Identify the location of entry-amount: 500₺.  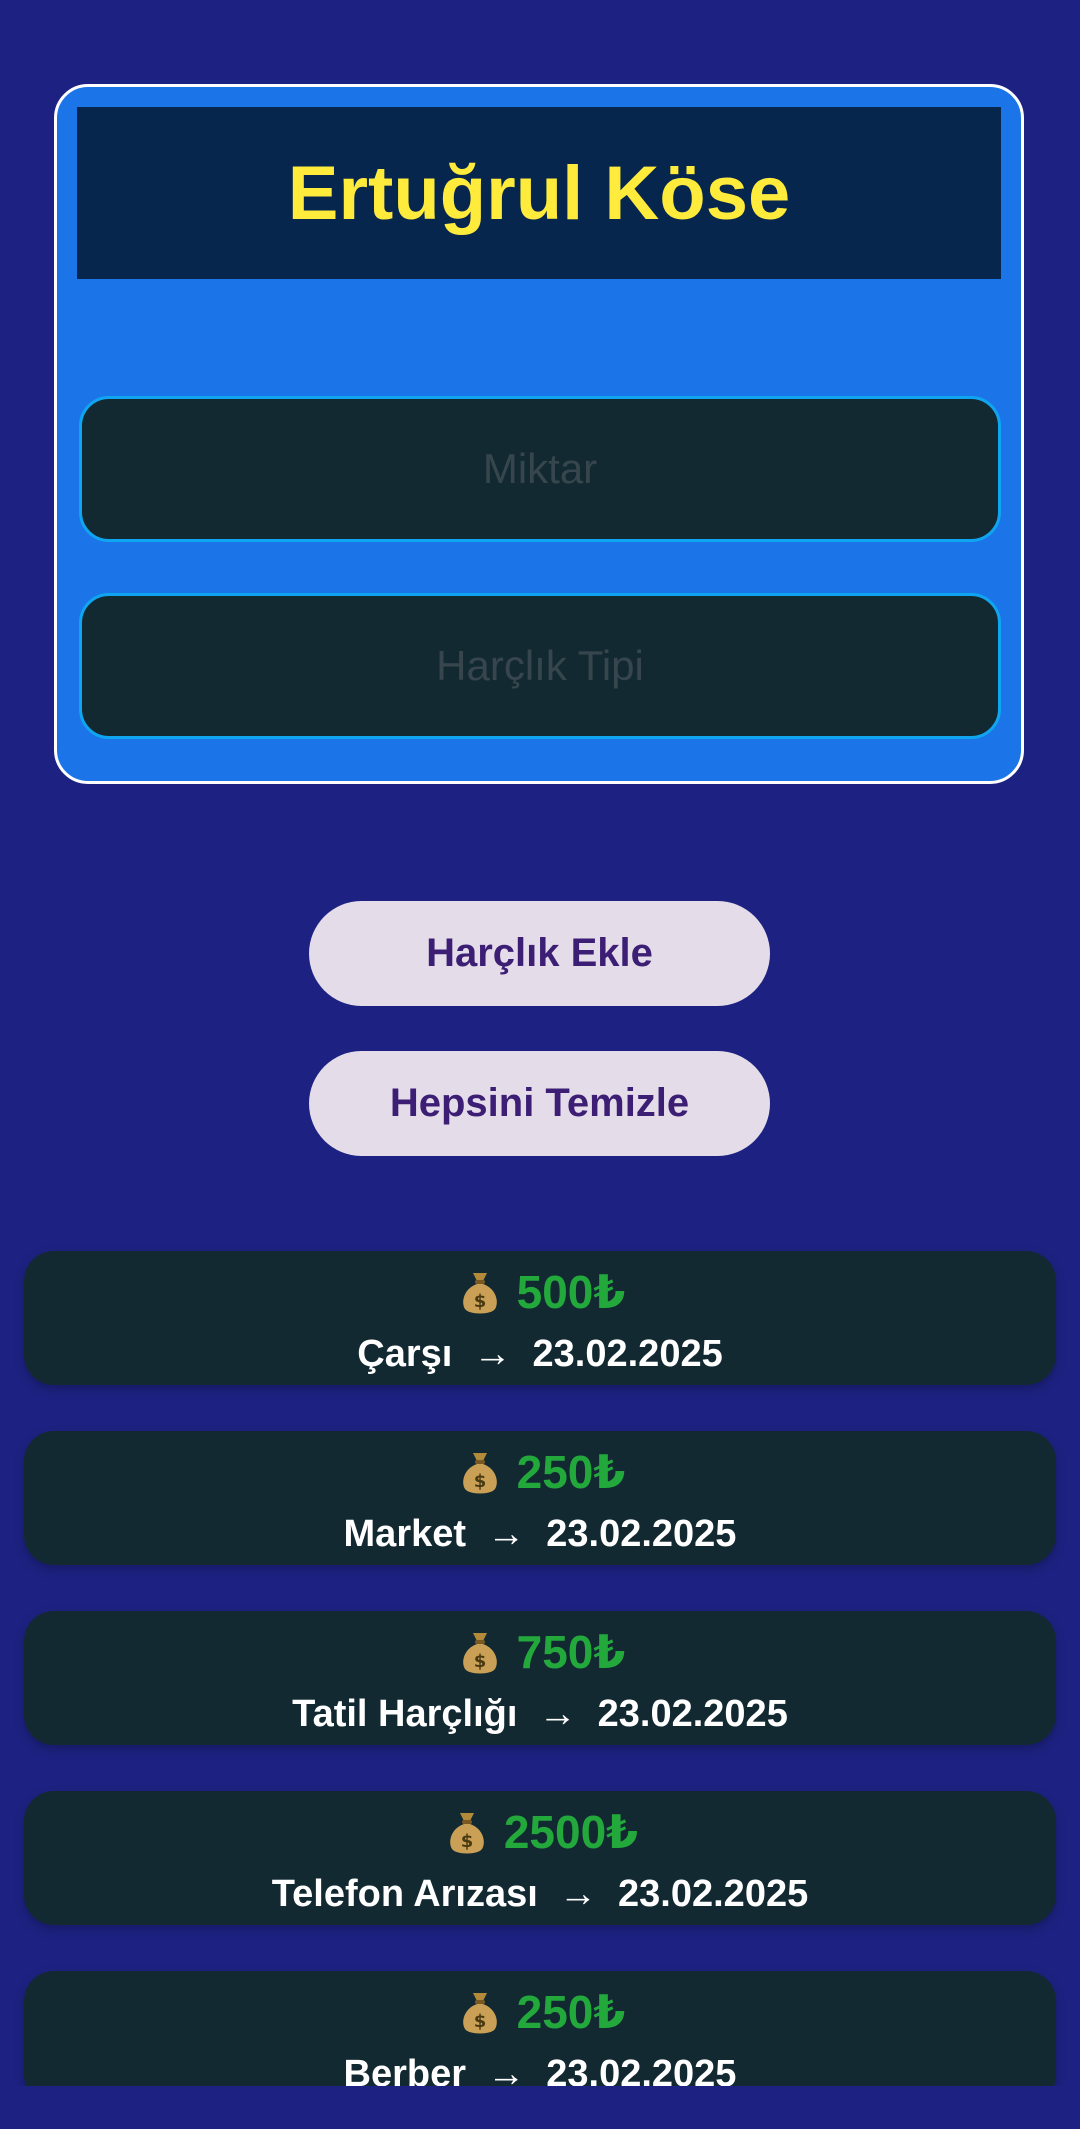
(571, 1292).